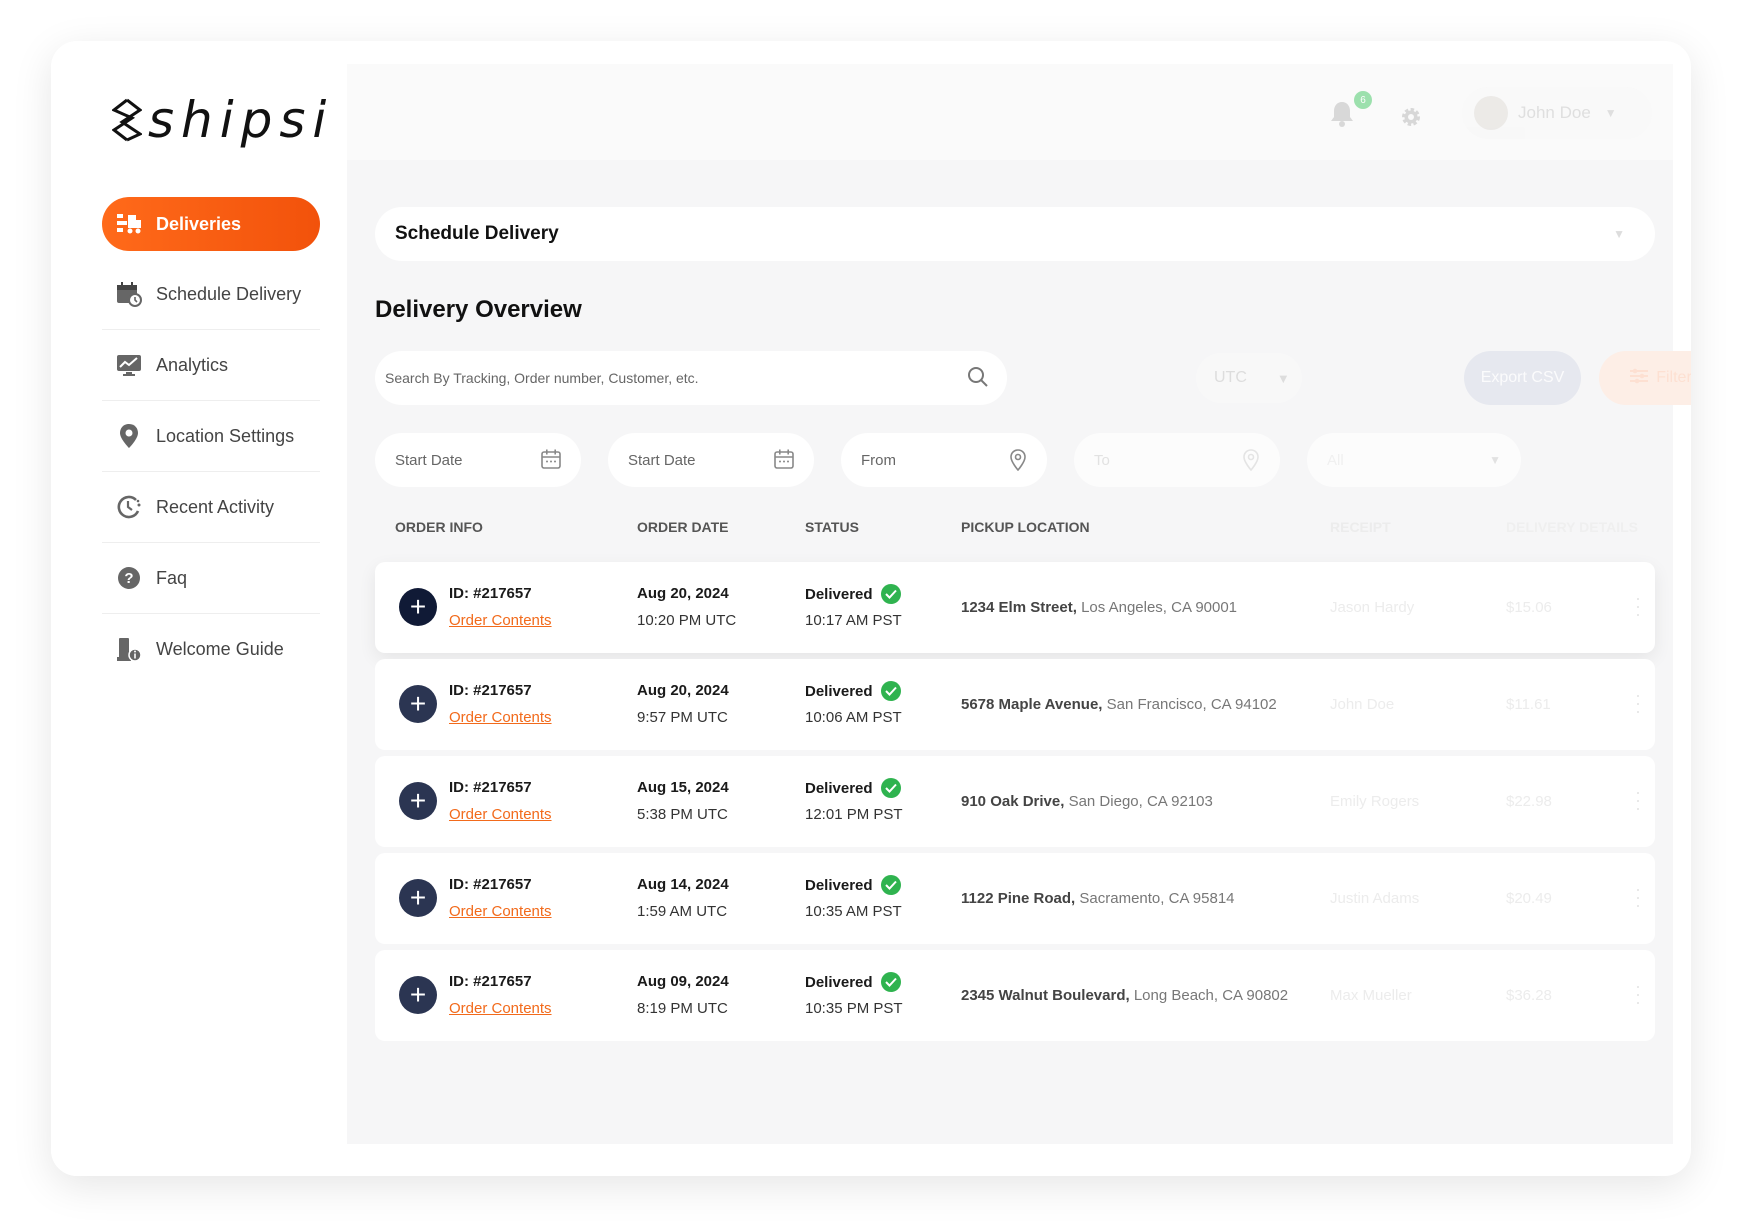 The image size is (1762, 1232). I want to click on order-date: Aug 14, 2024, so click(683, 884).